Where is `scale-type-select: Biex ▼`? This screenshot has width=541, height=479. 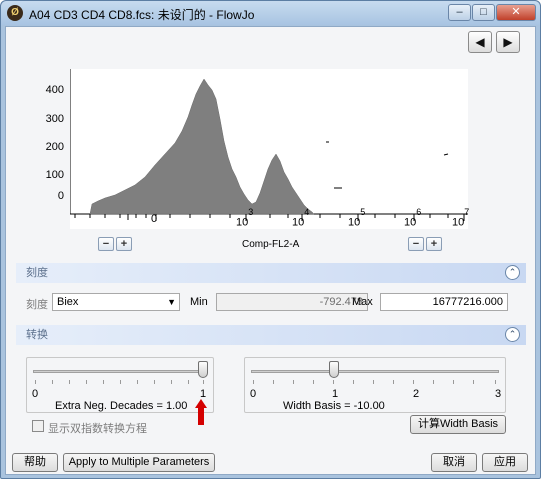
scale-type-select: Biex ▼ is located at coordinates (116, 302).